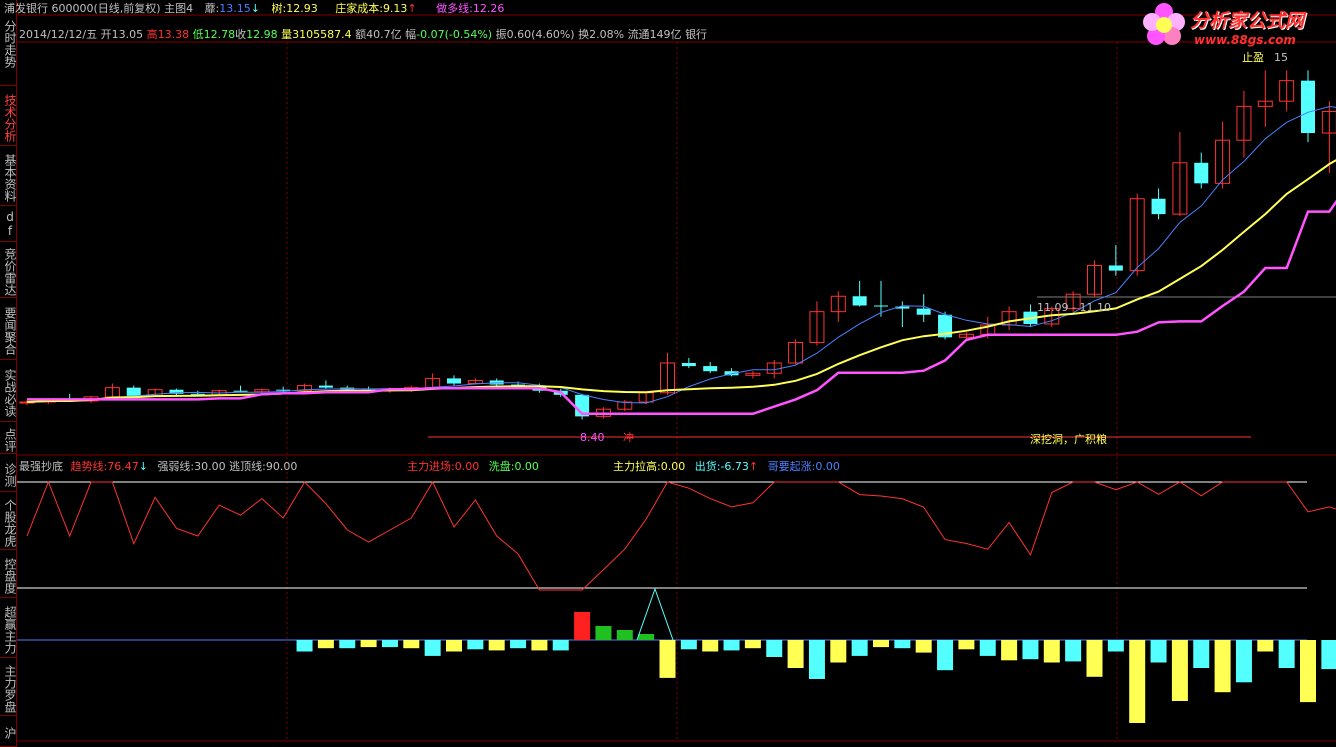 This screenshot has width=1336, height=747. What do you see at coordinates (281, 466) in the screenshot?
I see `escape-value: 90.00` at bounding box center [281, 466].